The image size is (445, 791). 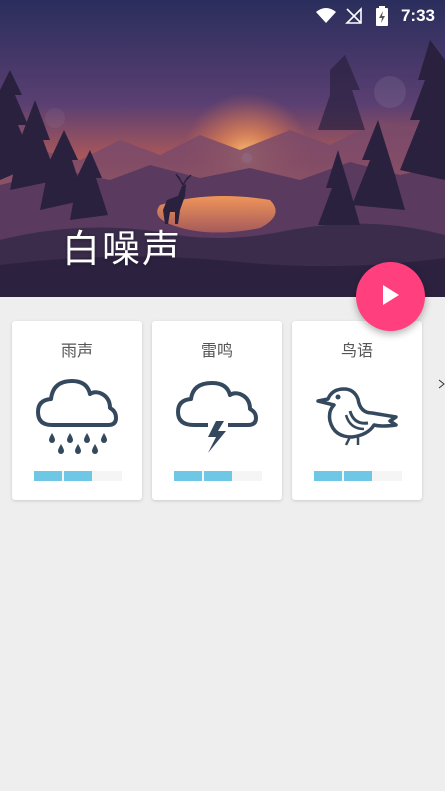 I want to click on no-signal-icon, so click(x=354, y=16).